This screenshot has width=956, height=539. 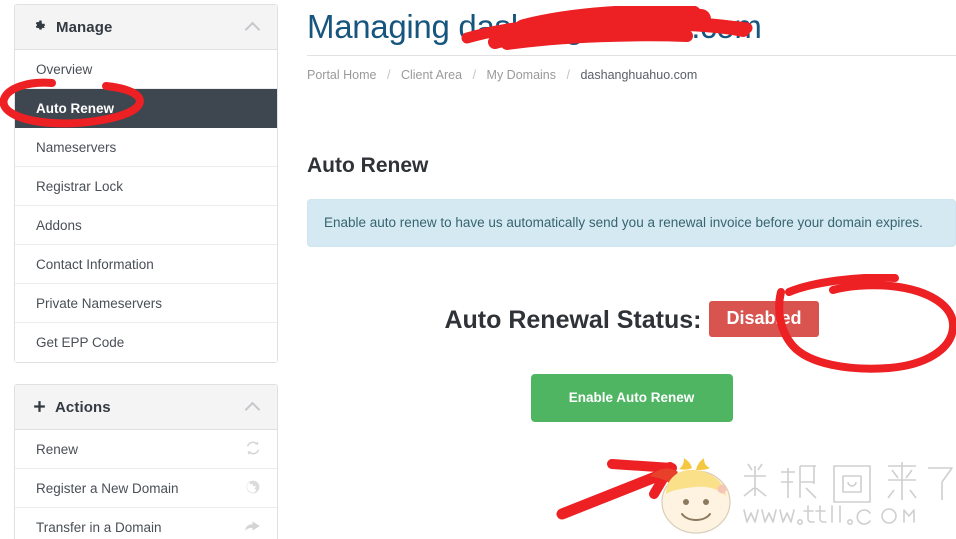 What do you see at coordinates (80, 342) in the screenshot?
I see `sidebar-item-label: Get EPP Code` at bounding box center [80, 342].